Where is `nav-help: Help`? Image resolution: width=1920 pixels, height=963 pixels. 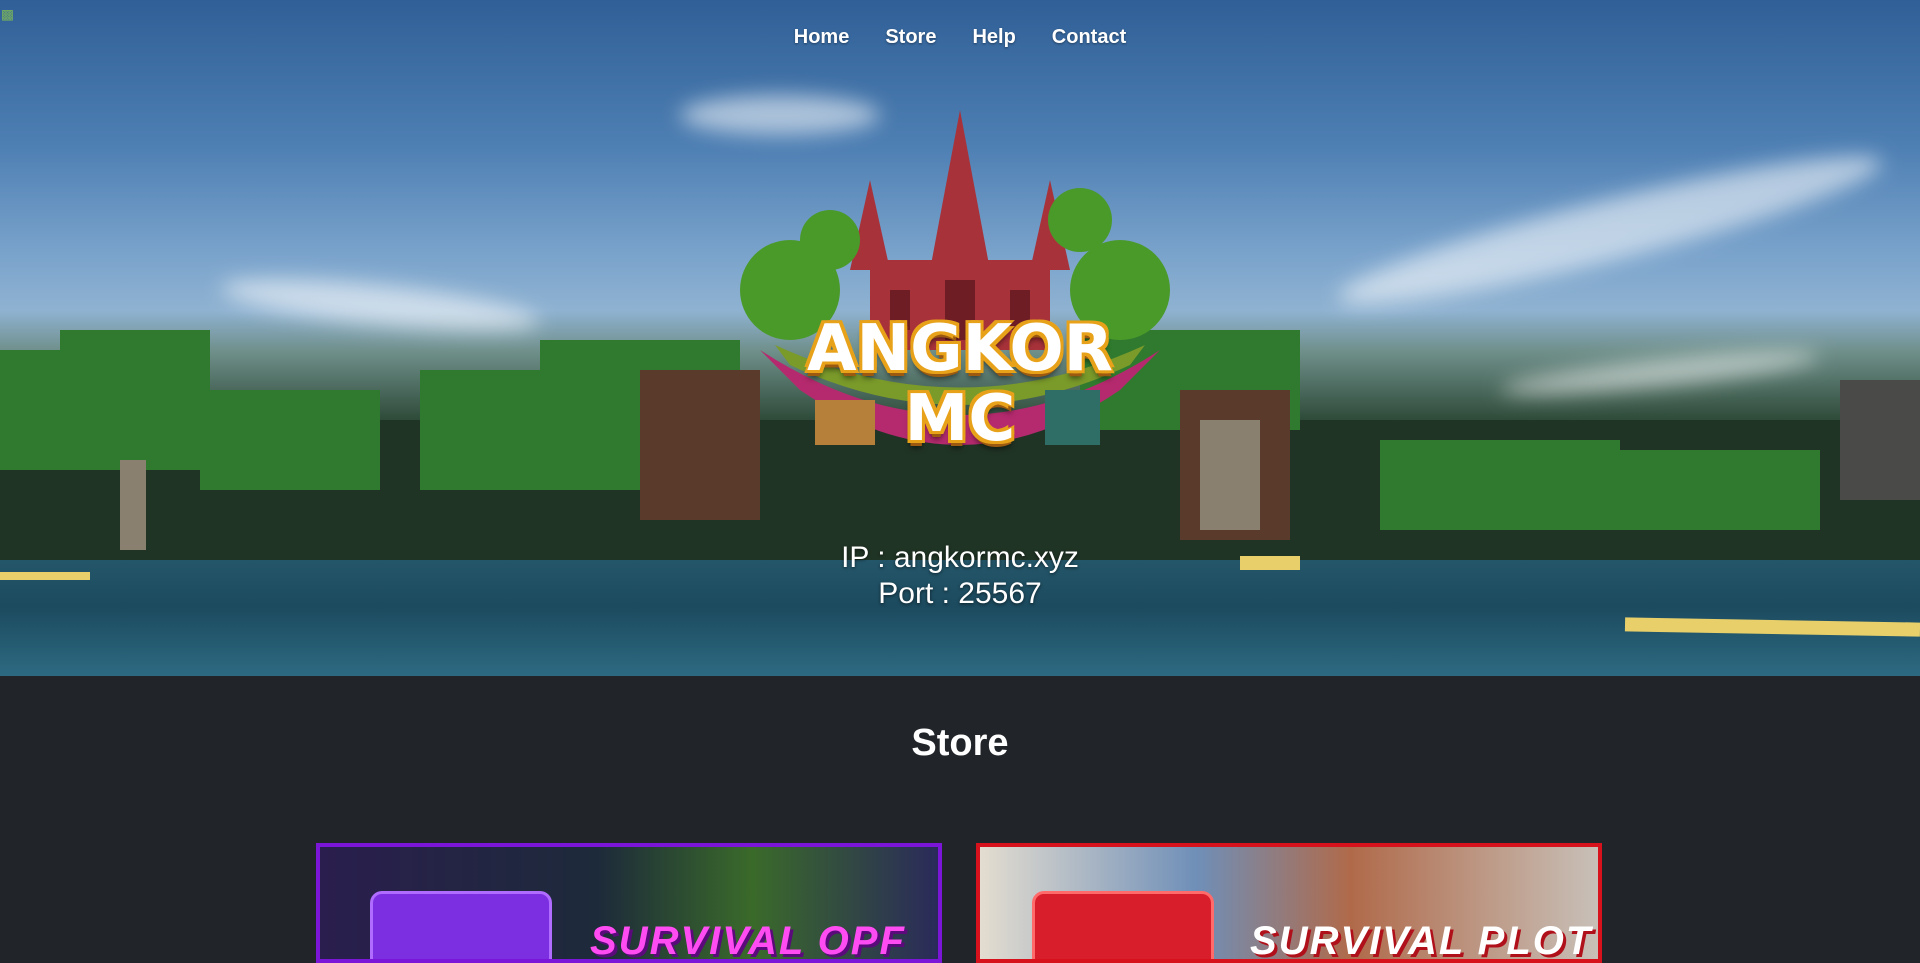 nav-help: Help is located at coordinates (993, 37).